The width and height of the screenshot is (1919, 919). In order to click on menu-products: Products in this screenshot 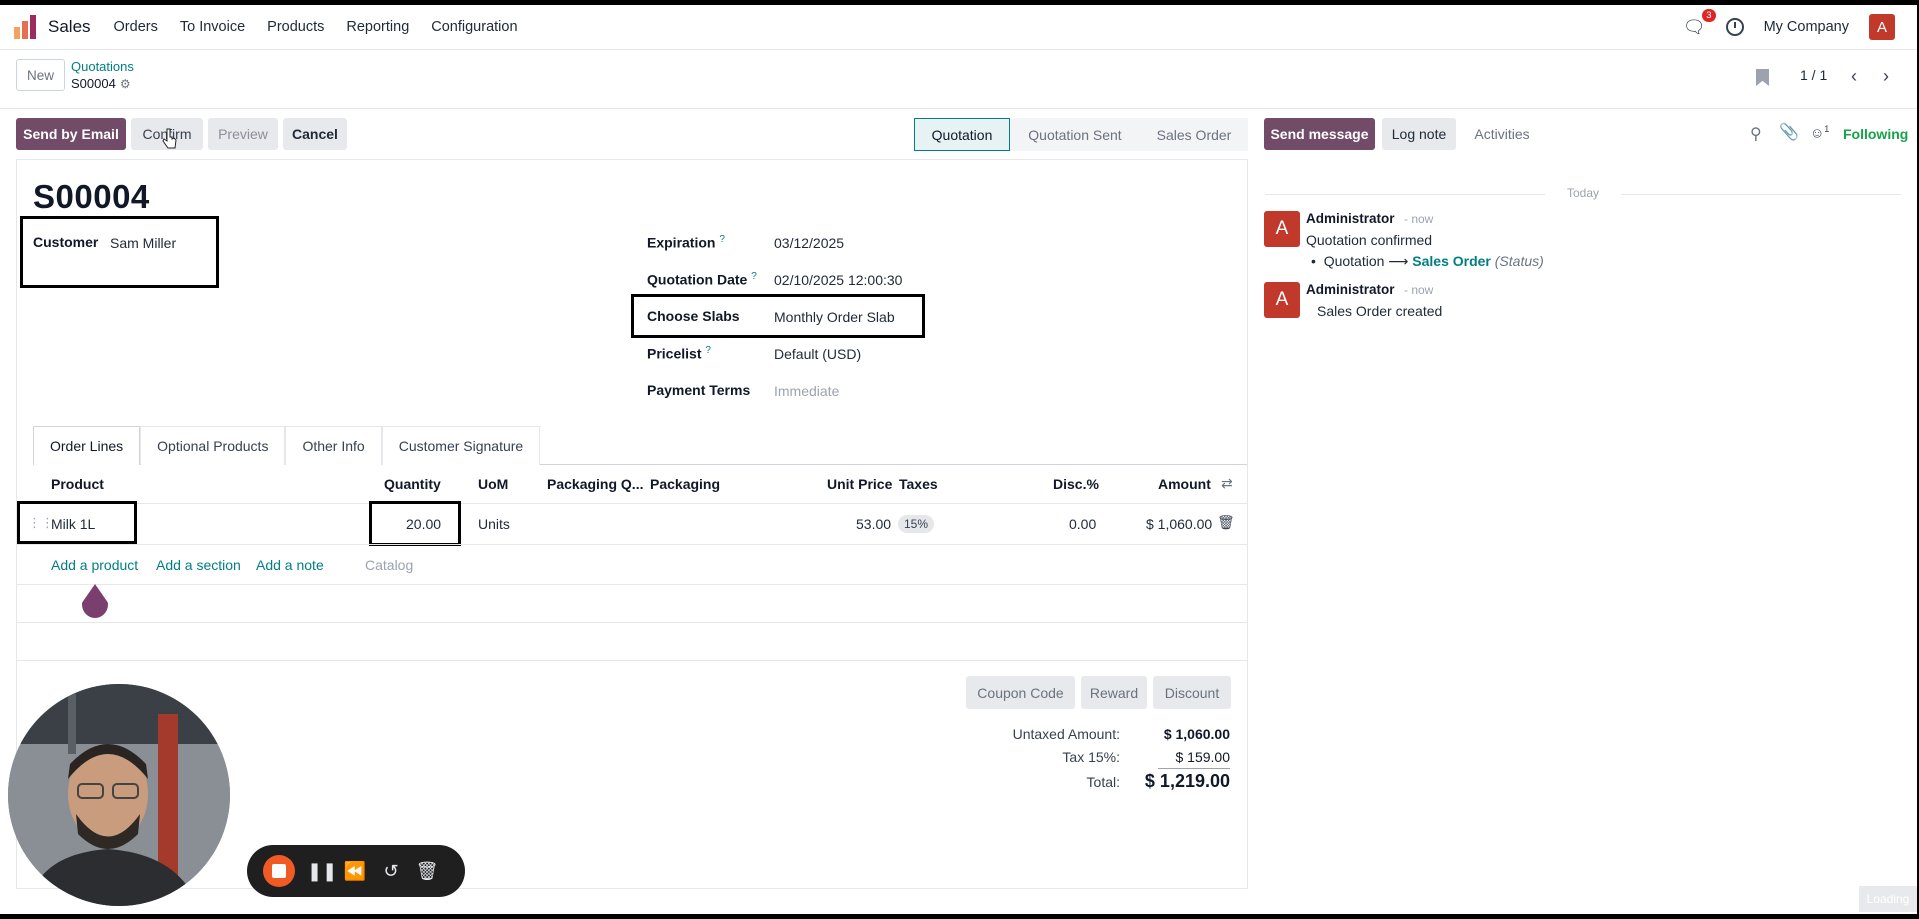, I will do `click(295, 27)`.